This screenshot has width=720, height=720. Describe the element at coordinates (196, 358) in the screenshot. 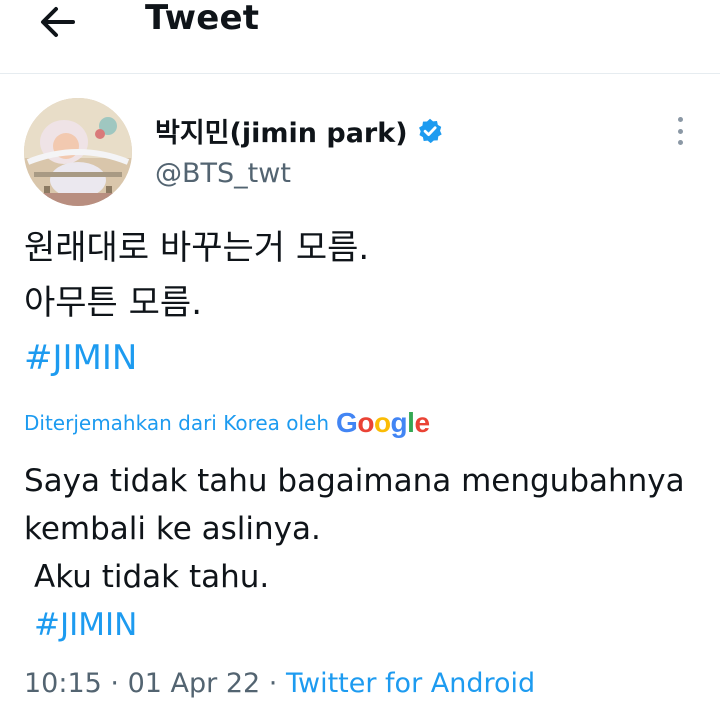

I see `hashtag-link: #JIMIN` at that location.